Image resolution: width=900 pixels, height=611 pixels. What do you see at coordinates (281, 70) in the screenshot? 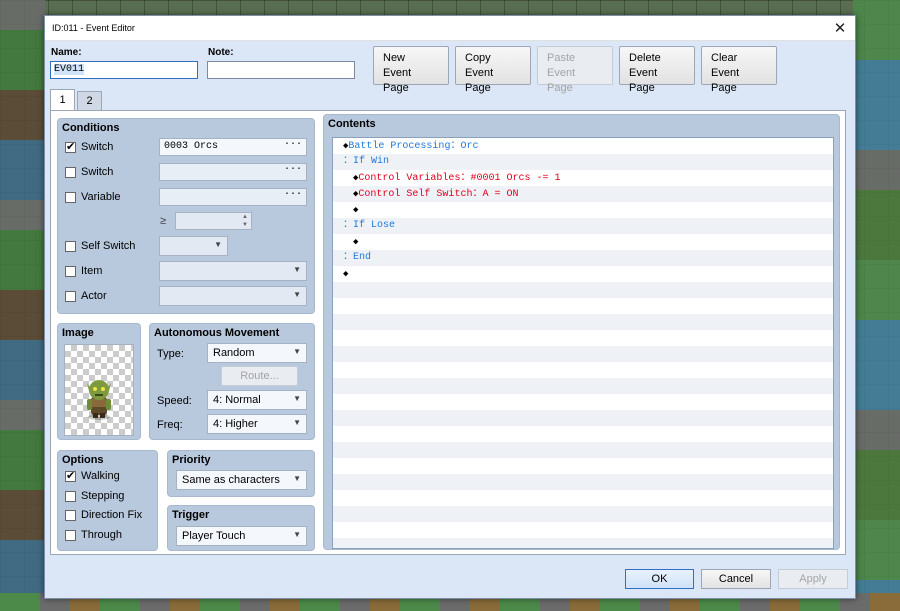
I see `note-input` at bounding box center [281, 70].